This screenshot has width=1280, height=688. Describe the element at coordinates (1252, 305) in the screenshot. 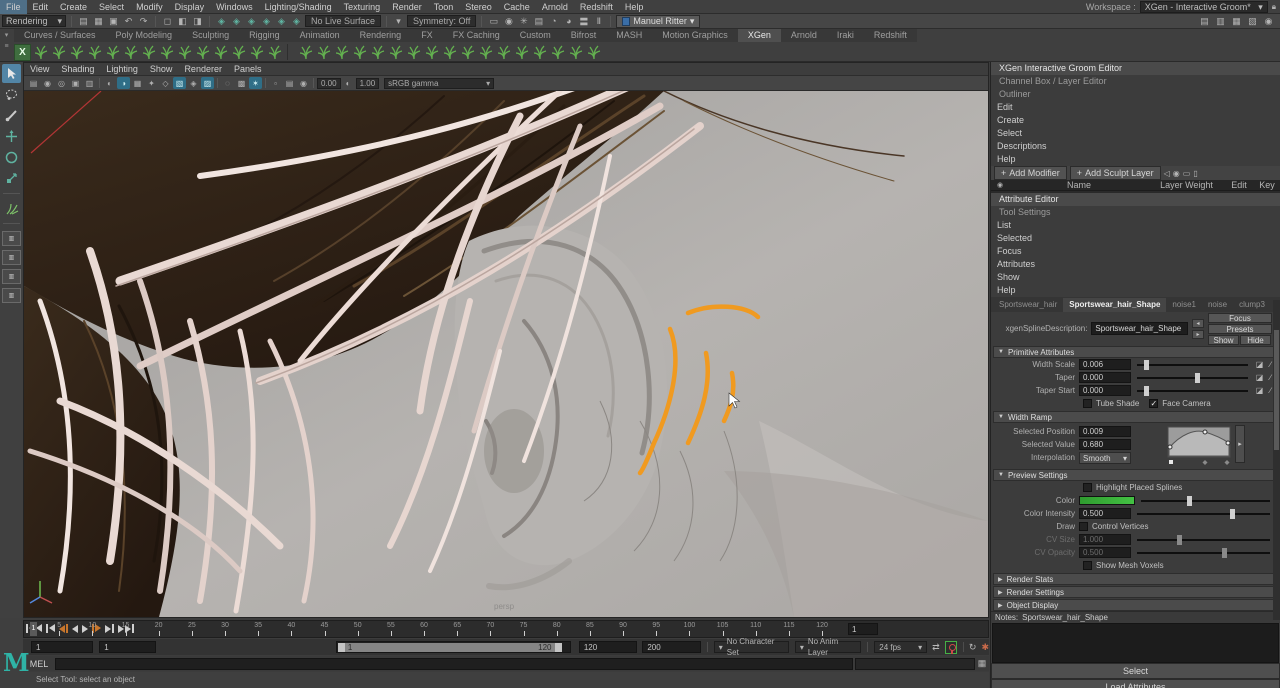

I see `node-tab-clump3: clump3` at that location.